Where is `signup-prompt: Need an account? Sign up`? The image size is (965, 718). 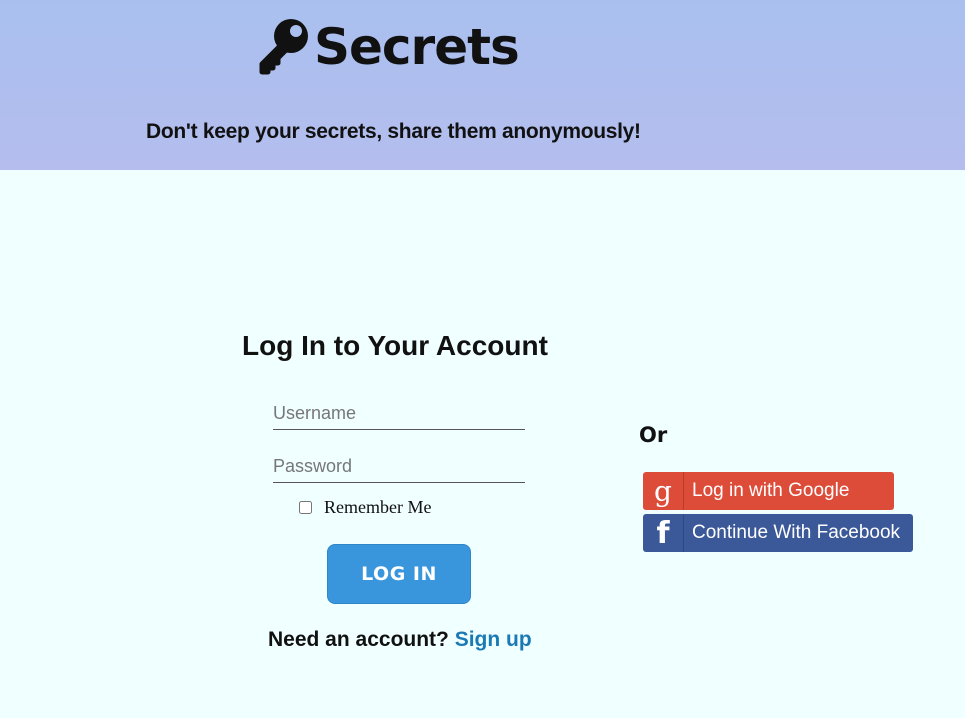 signup-prompt: Need an account? Sign up is located at coordinates (400, 640).